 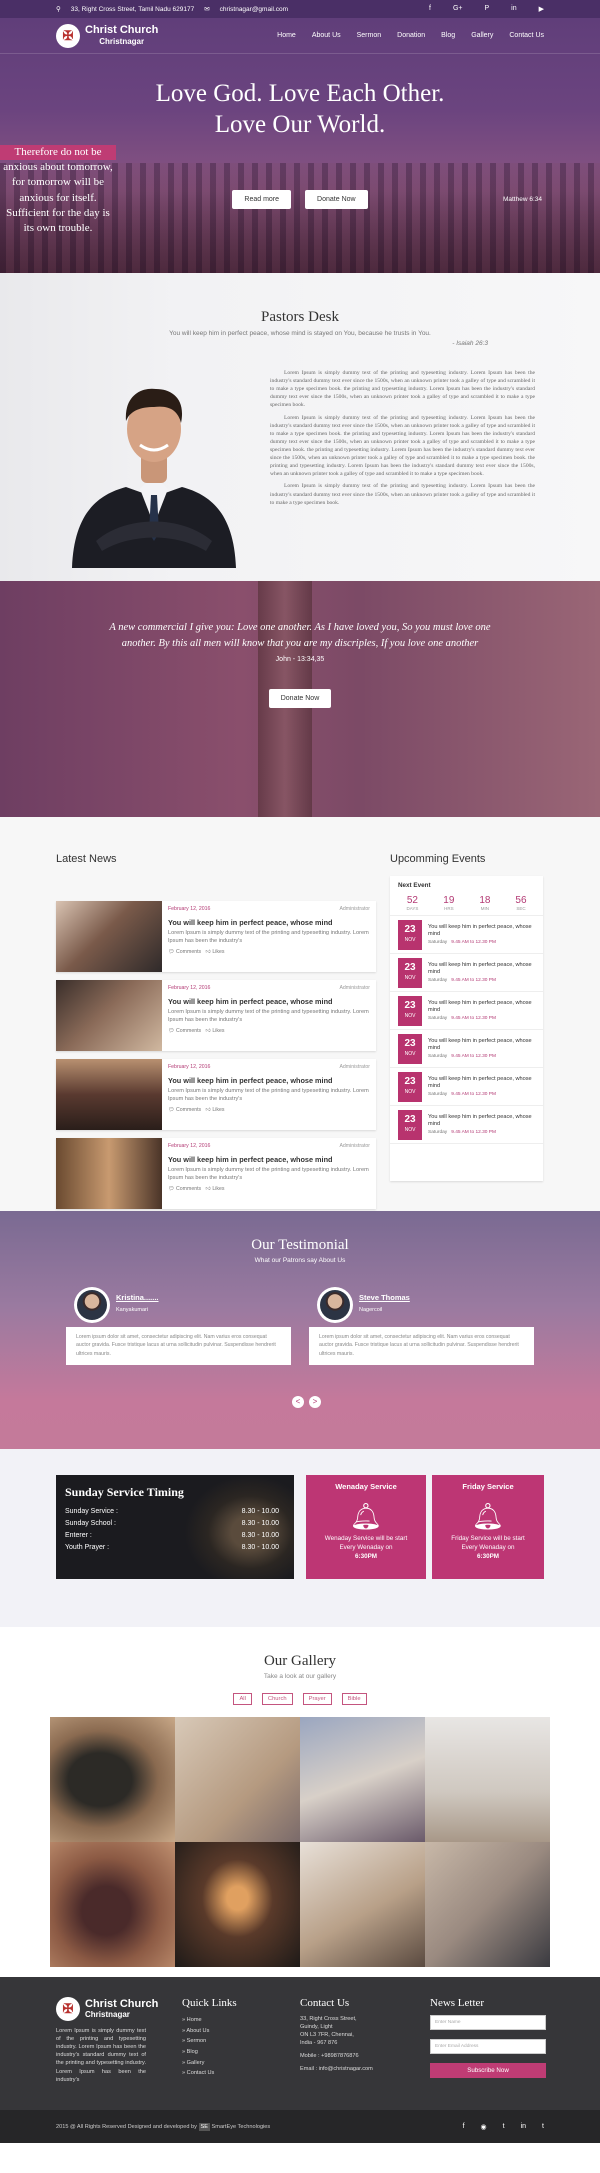 I want to click on news-author: Administrator, so click(x=354, y=909).